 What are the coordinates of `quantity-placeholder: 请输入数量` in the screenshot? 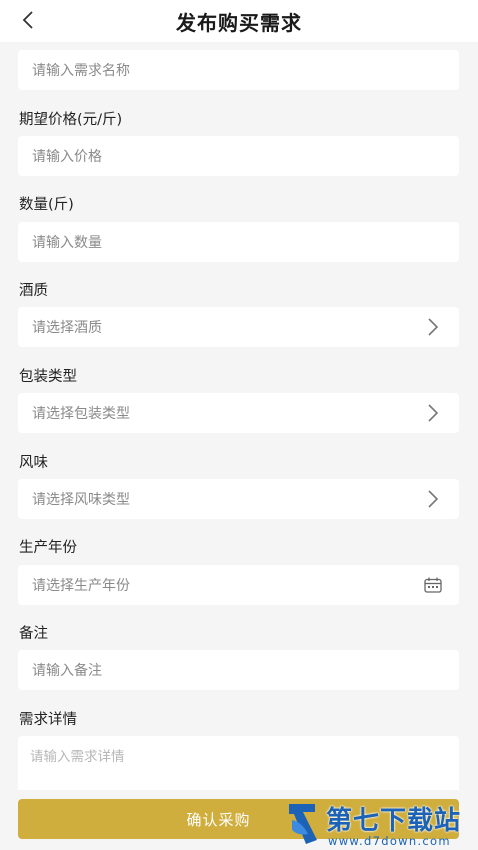 It's located at (67, 243).